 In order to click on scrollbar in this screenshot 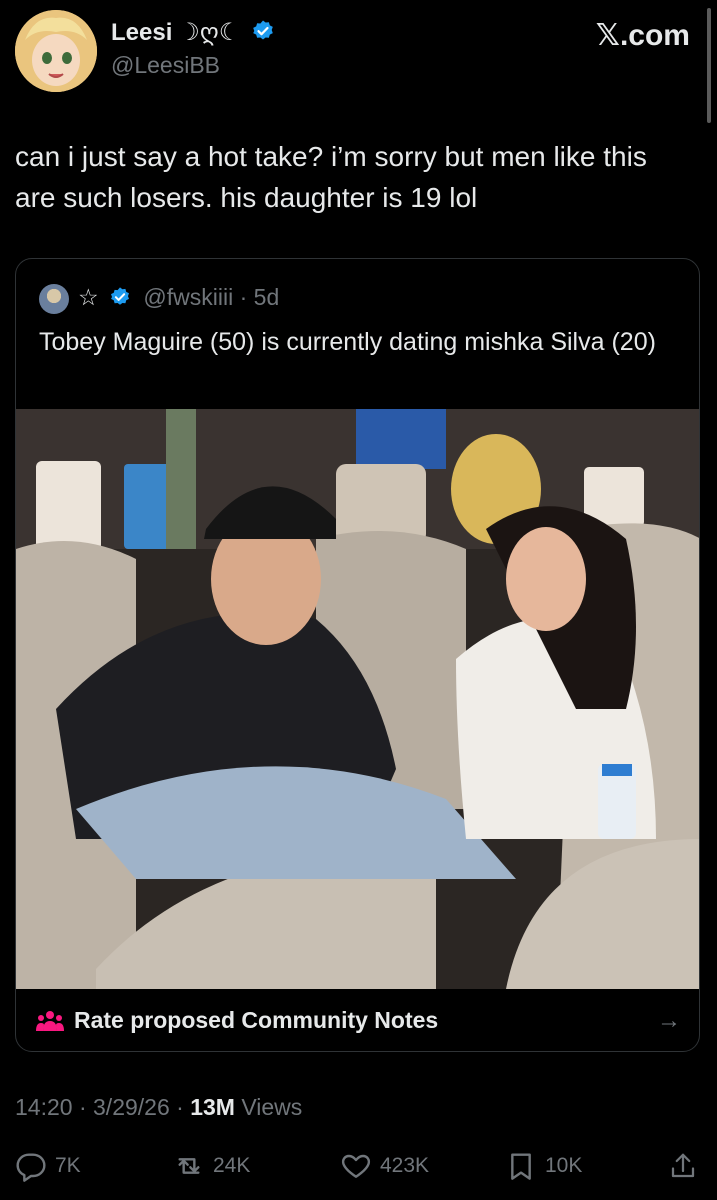, I will do `click(709, 65)`.